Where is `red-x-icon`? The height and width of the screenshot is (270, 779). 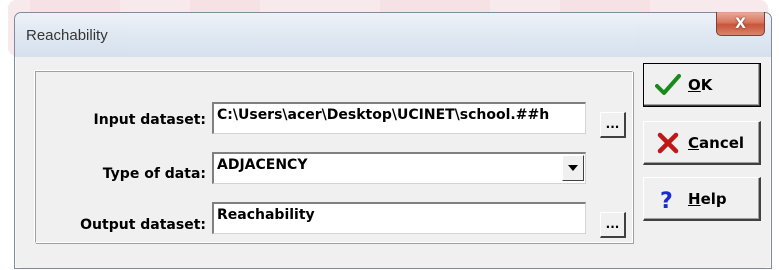
red-x-icon is located at coordinates (668, 143).